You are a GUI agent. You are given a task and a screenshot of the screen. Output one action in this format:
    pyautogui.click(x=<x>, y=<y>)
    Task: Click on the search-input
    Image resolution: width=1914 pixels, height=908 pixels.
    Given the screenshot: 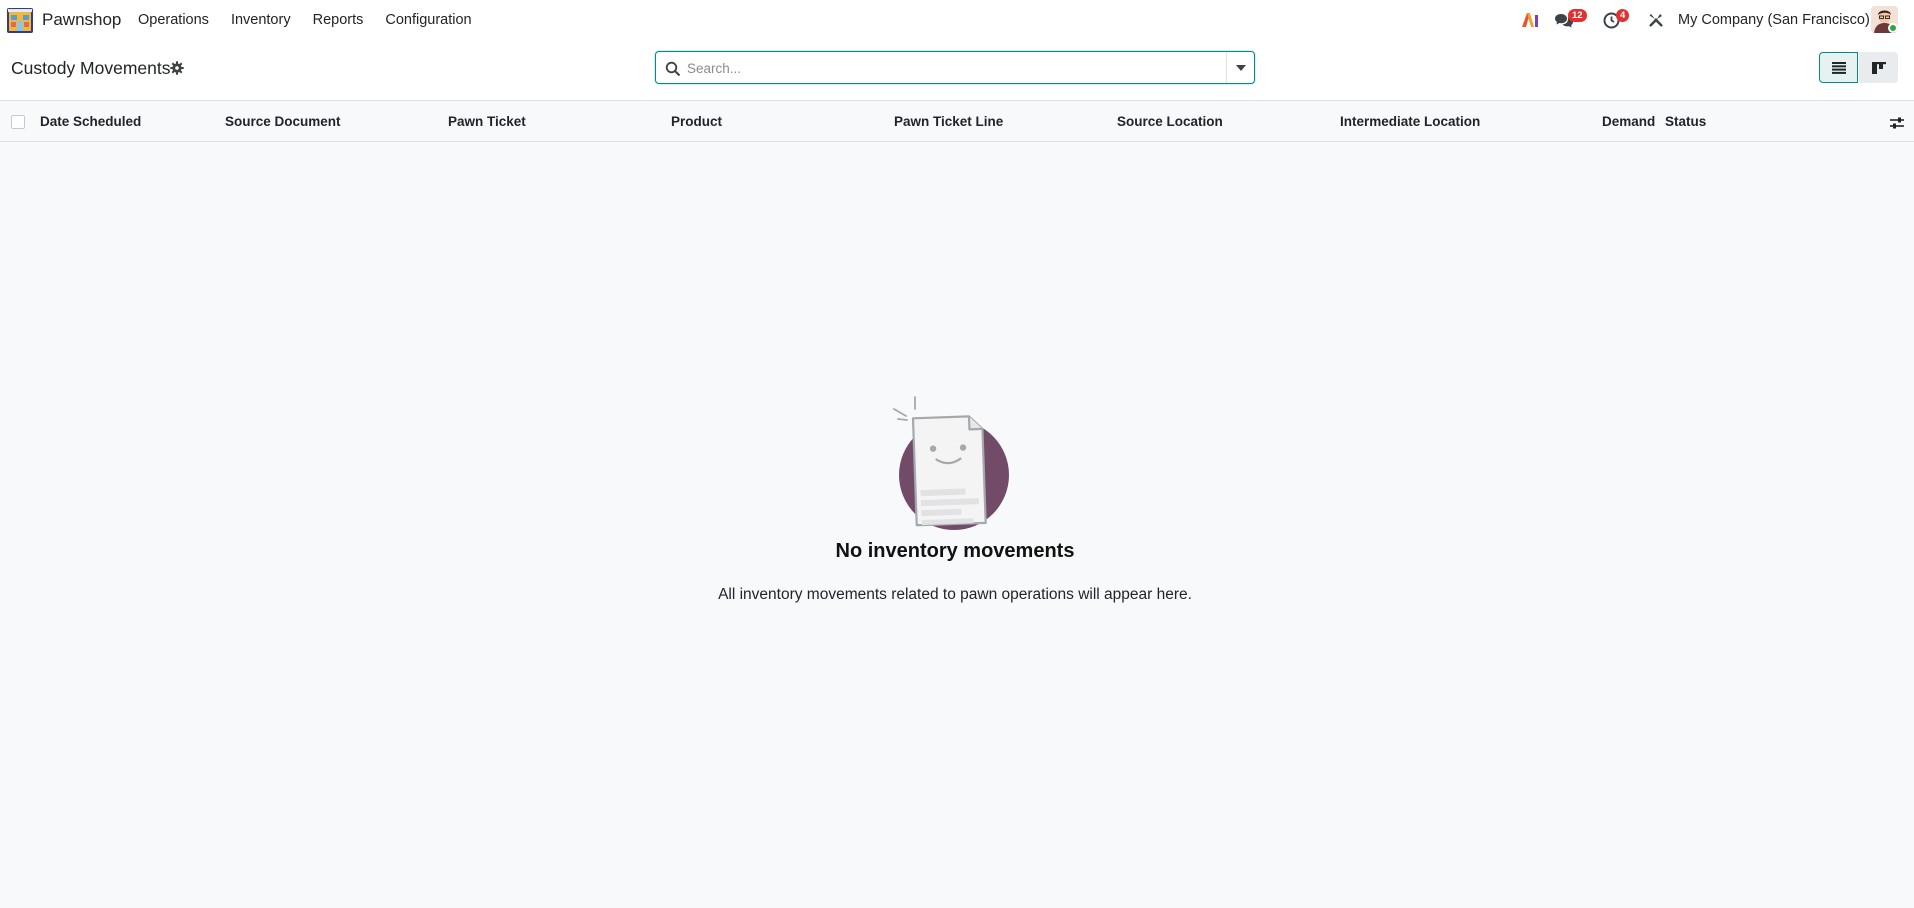 What is the action you would take?
    pyautogui.click(x=947, y=68)
    